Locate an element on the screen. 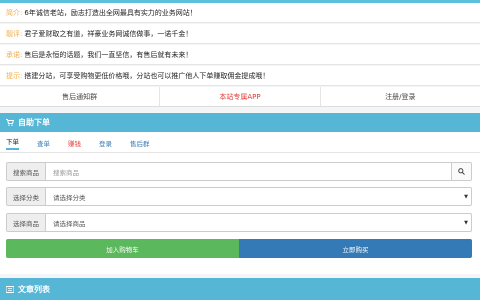 Image resolution: width=480 pixels, height=300 pixels. notice-tag: 简介: is located at coordinates (14, 12).